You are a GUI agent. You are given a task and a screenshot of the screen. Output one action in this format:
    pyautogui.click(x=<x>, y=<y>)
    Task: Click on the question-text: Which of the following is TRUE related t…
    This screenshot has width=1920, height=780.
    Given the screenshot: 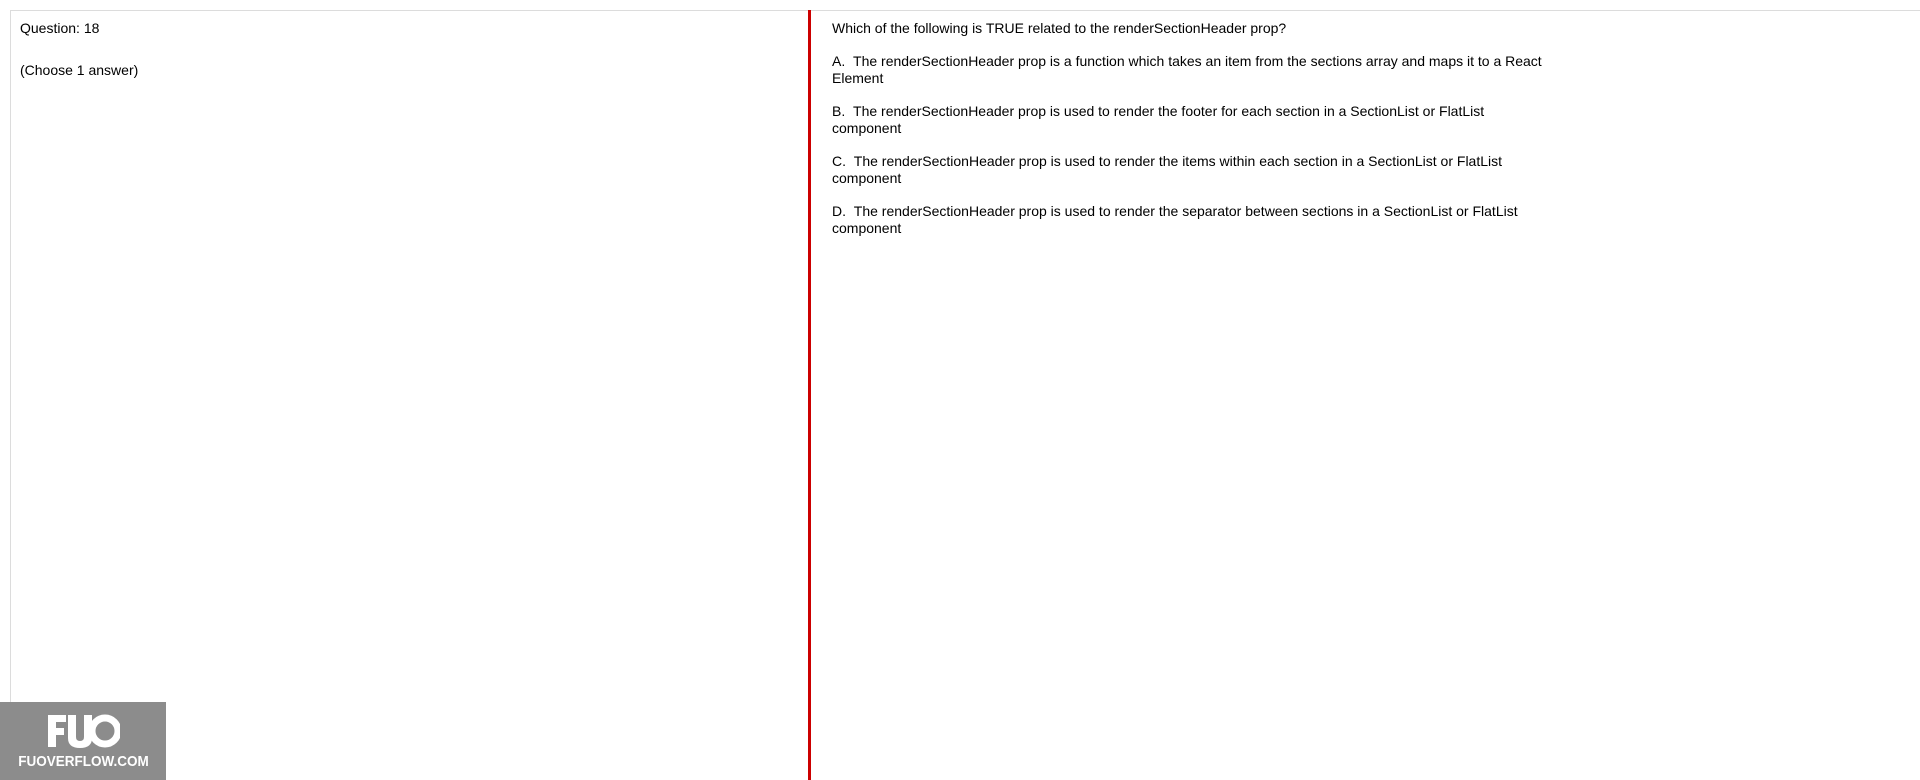 What is the action you would take?
    pyautogui.click(x=1059, y=28)
    